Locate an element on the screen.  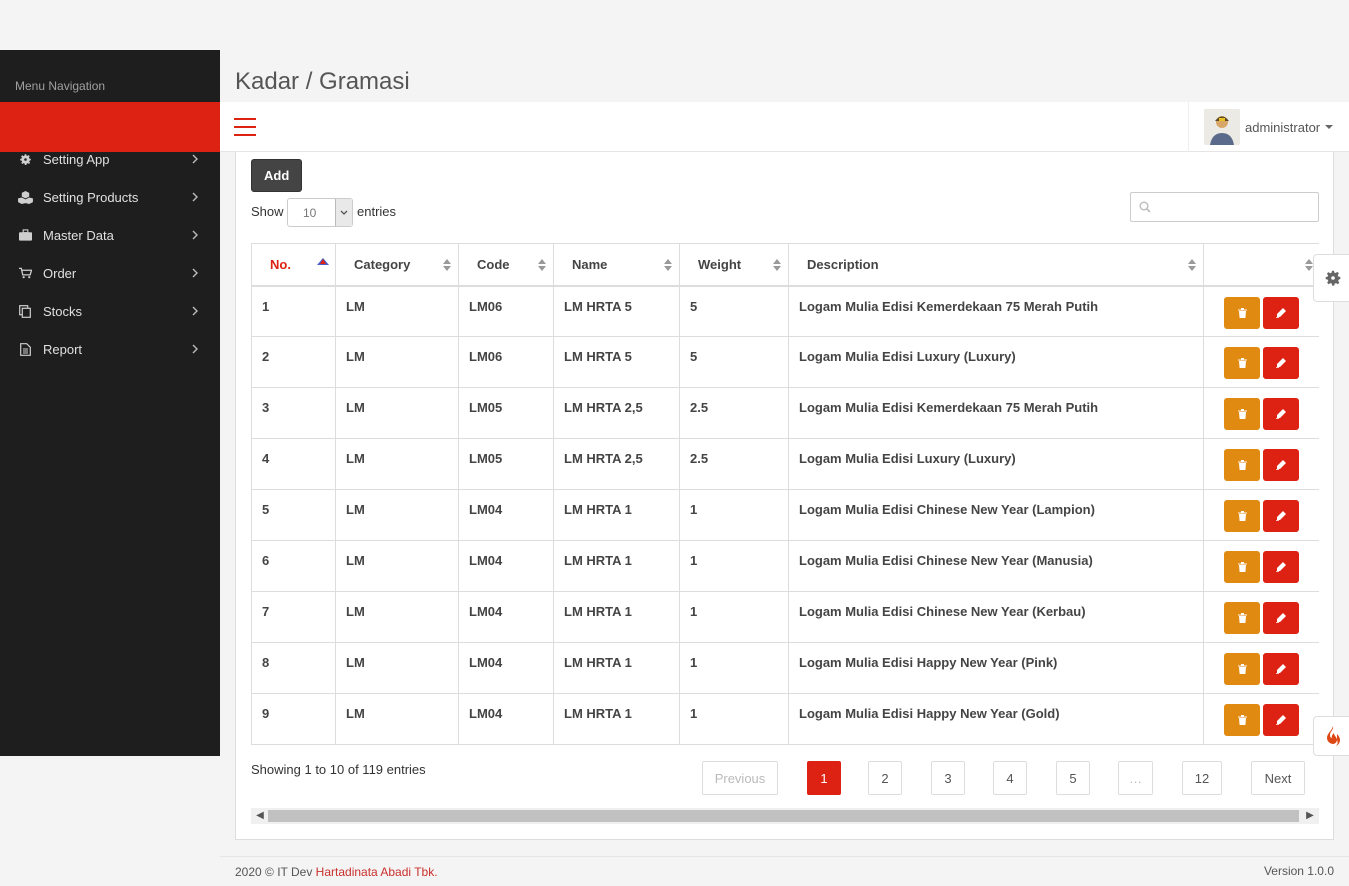
sidebar-item-stocks: Stocks is located at coordinates (110, 311).